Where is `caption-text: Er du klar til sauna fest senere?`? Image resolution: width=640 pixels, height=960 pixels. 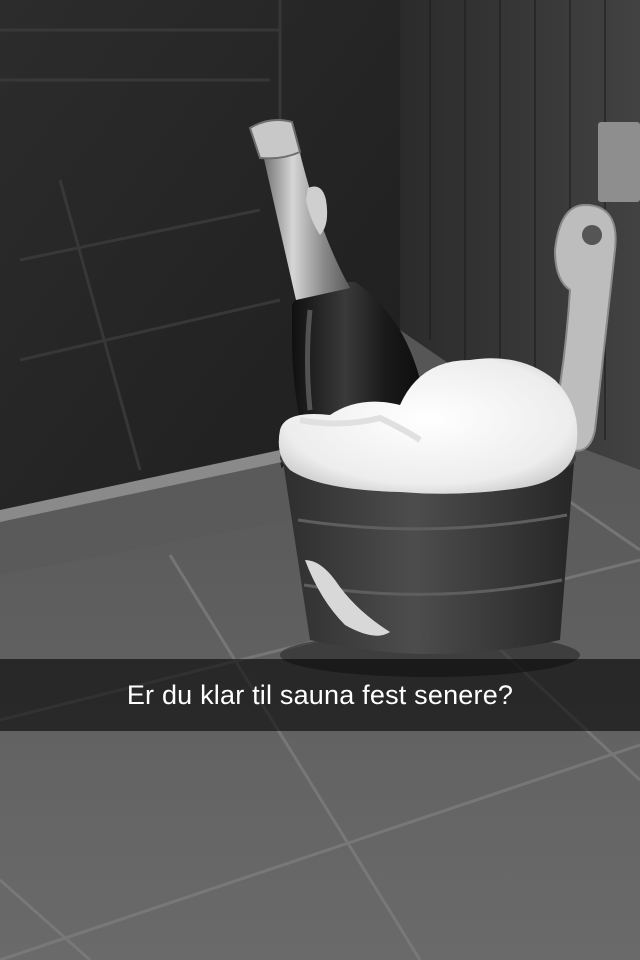
caption-text: Er du klar til sauna fest senere? is located at coordinates (320, 694).